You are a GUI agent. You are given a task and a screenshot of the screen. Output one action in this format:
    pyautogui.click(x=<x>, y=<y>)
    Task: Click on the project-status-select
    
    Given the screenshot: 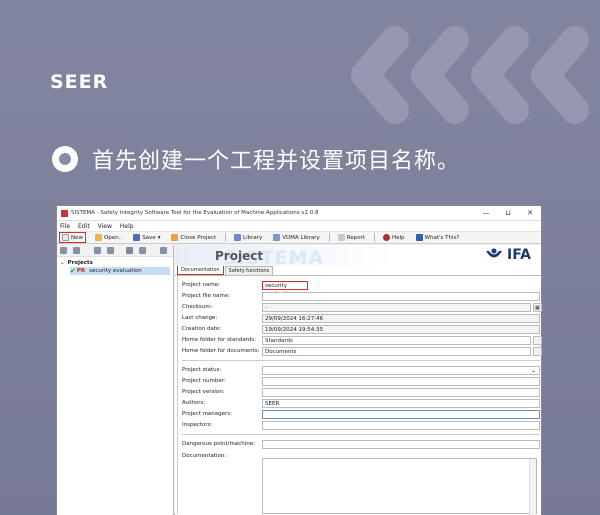 What is the action you would take?
    pyautogui.click(x=401, y=370)
    